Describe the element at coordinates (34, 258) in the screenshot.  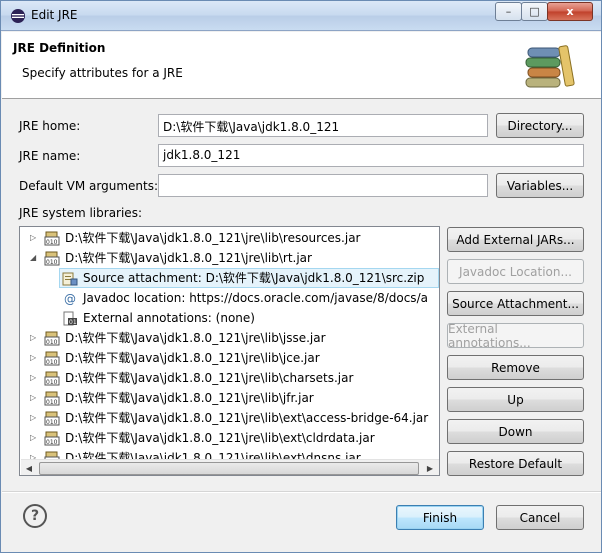
I see `collapse-icon: ◢` at that location.